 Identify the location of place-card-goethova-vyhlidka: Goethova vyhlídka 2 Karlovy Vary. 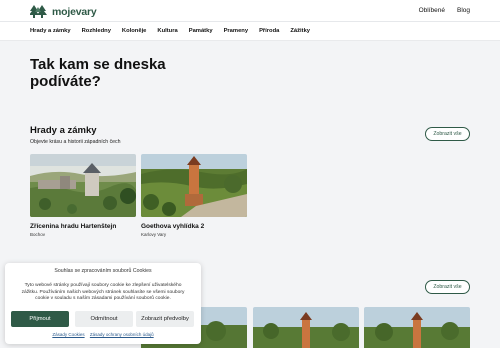
(194, 195).